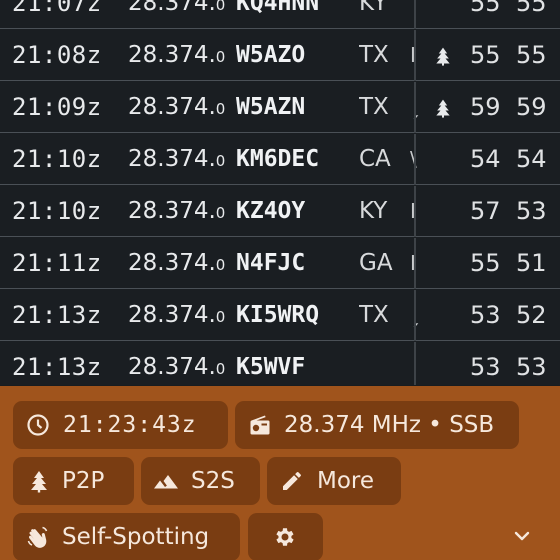 This screenshot has height=560, width=560. Describe the element at coordinates (531, 263) in the screenshot. I see `spot-rst-received: 51` at that location.